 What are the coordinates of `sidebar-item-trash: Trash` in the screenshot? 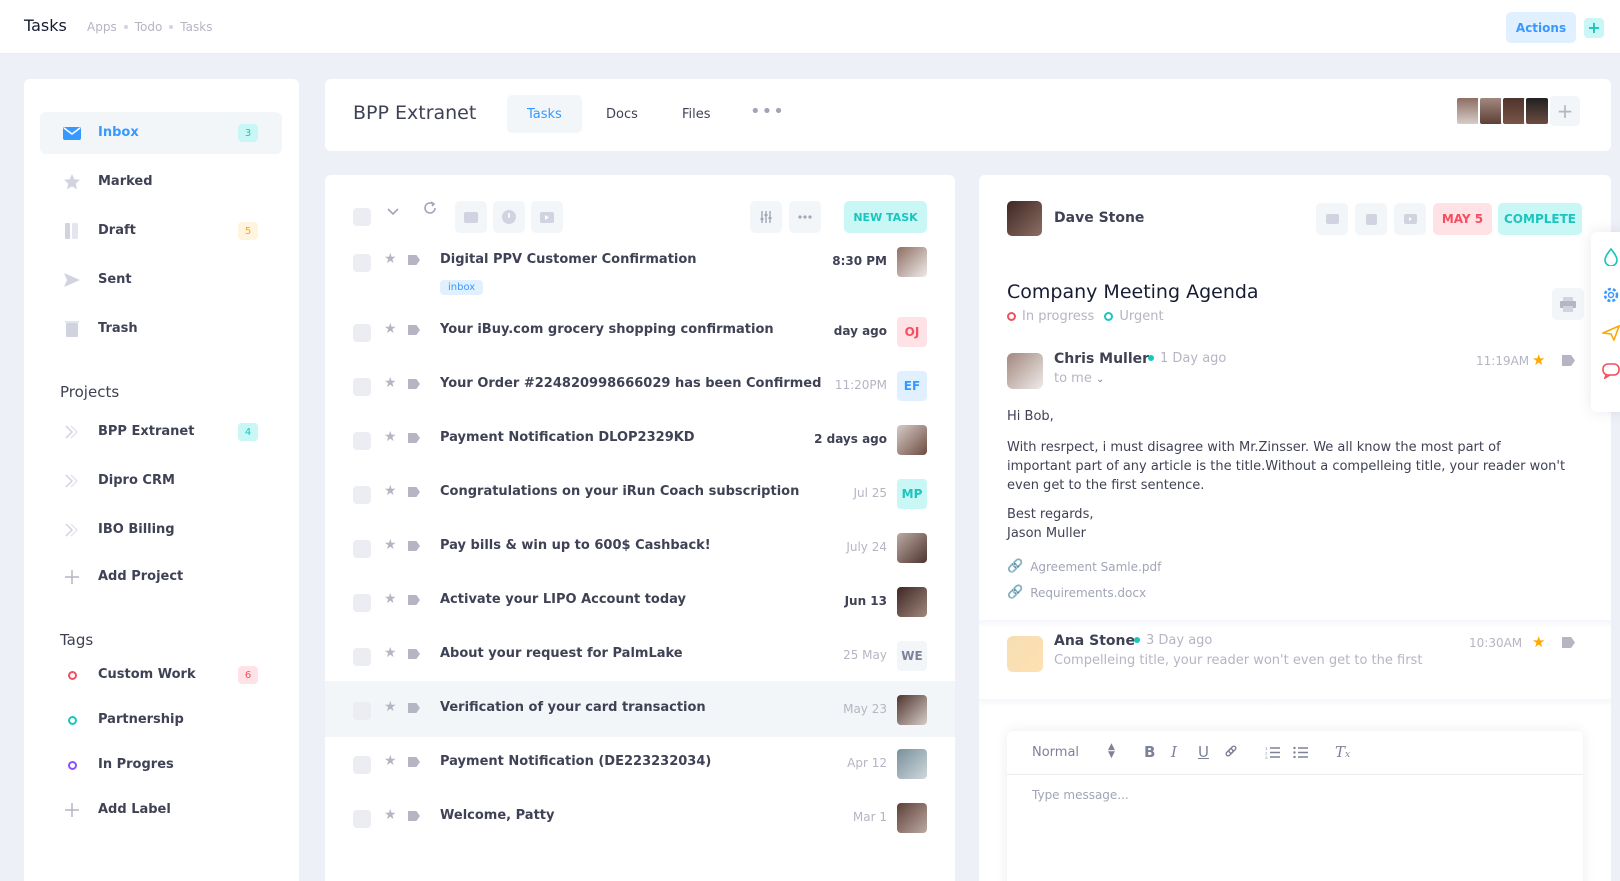 It's located at (161, 329).